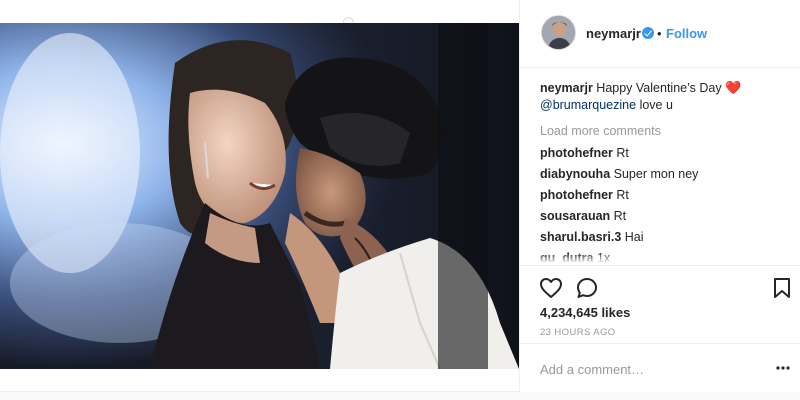  I want to click on caption-text: Happy Valentine’s Day, so click(659, 88).